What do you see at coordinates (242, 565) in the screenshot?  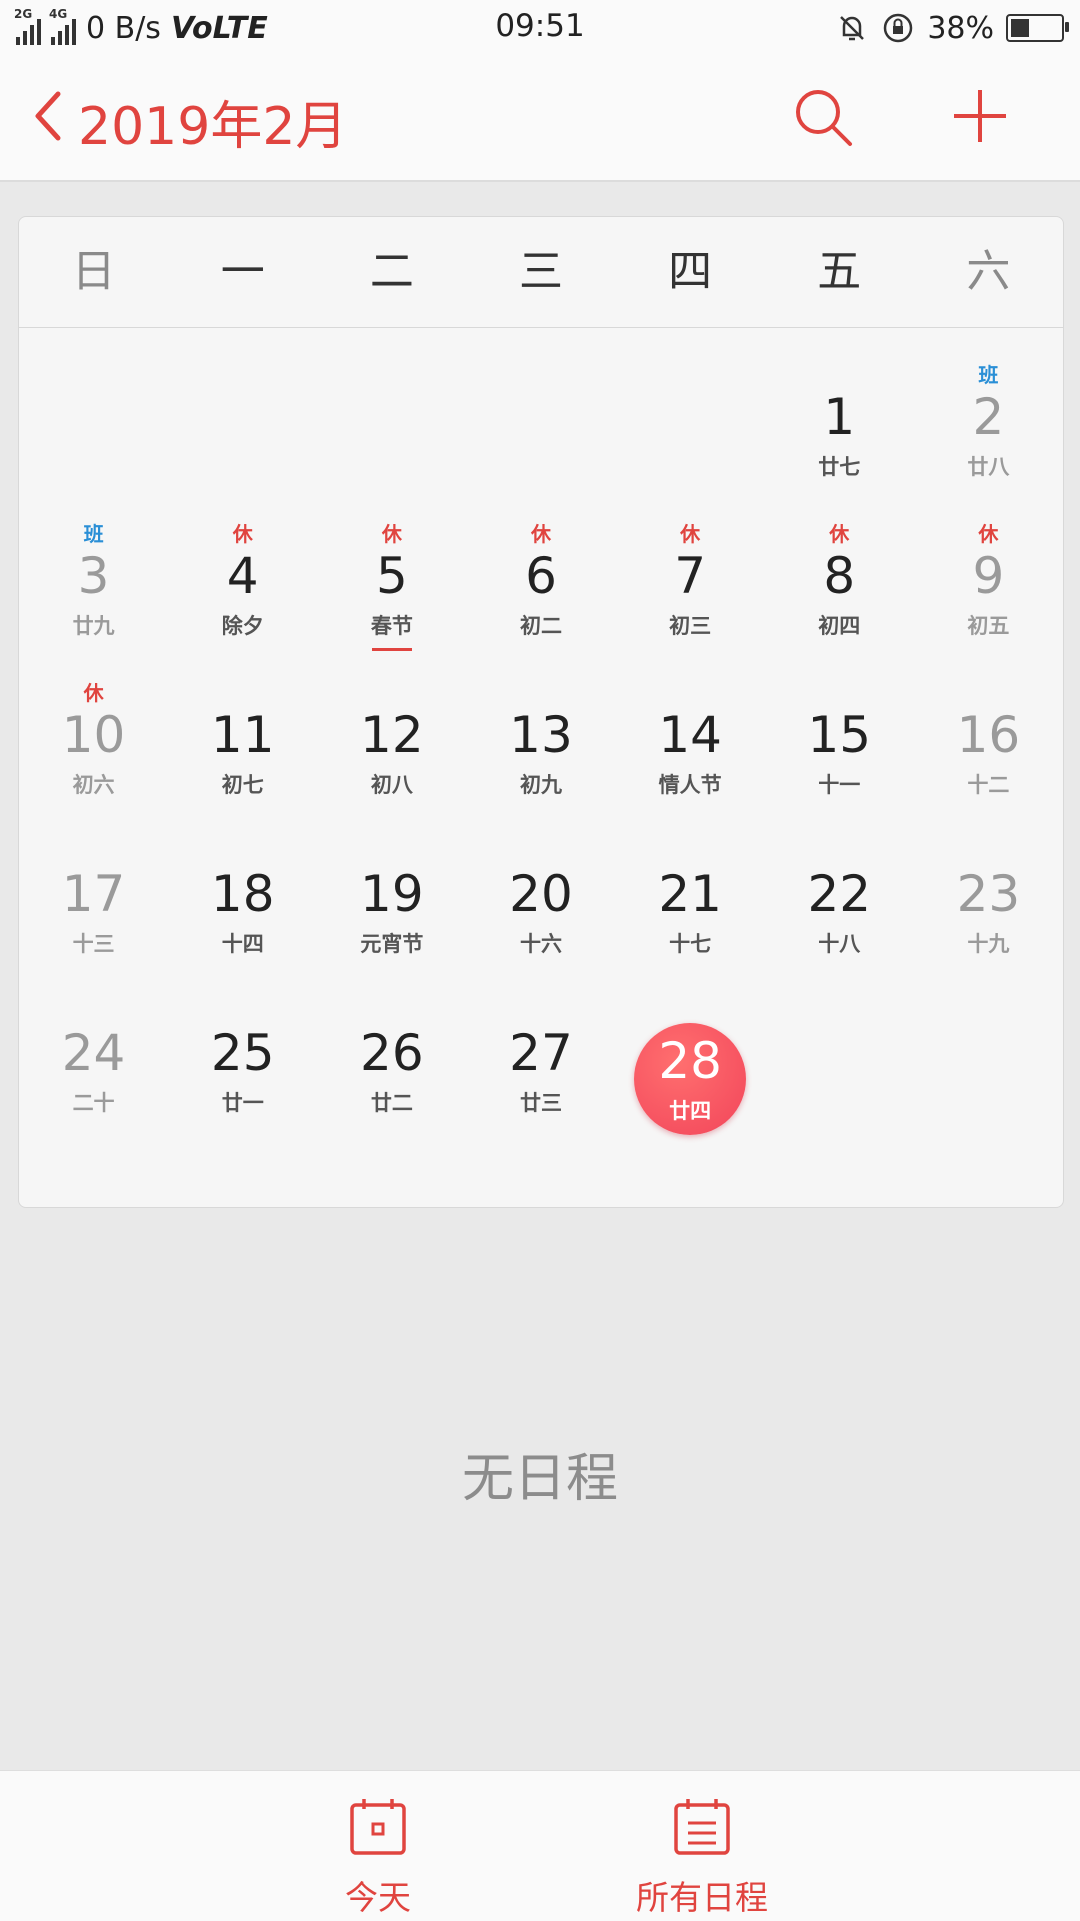 I see `day-cell-4: 休 4 除夕` at bounding box center [242, 565].